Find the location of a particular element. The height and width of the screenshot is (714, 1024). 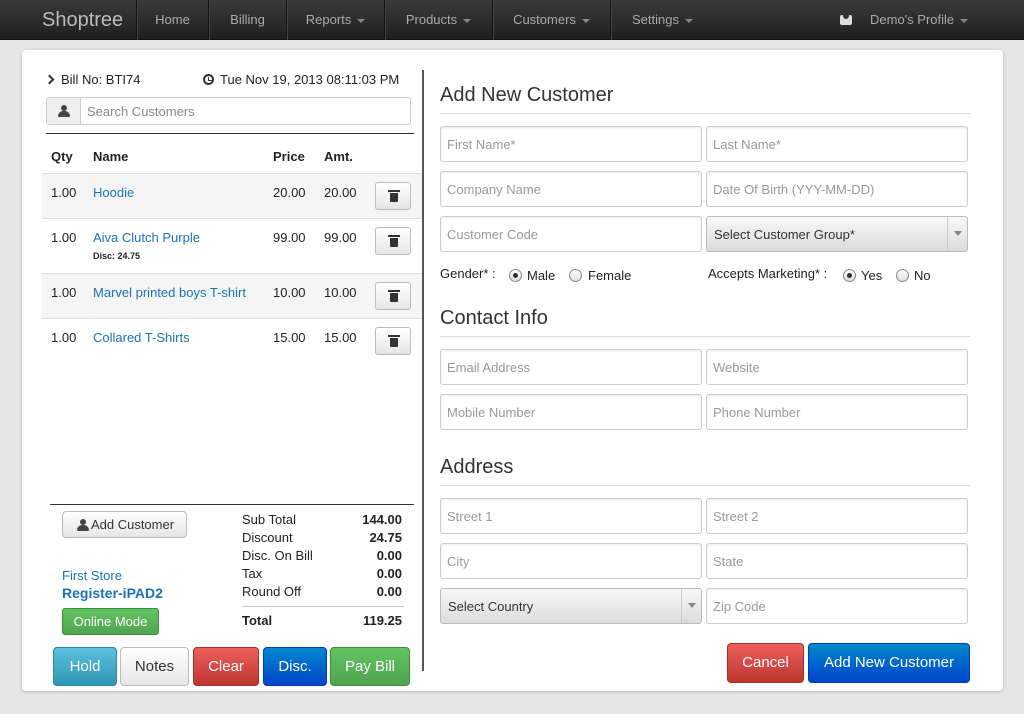

clock-icon is located at coordinates (208, 79).